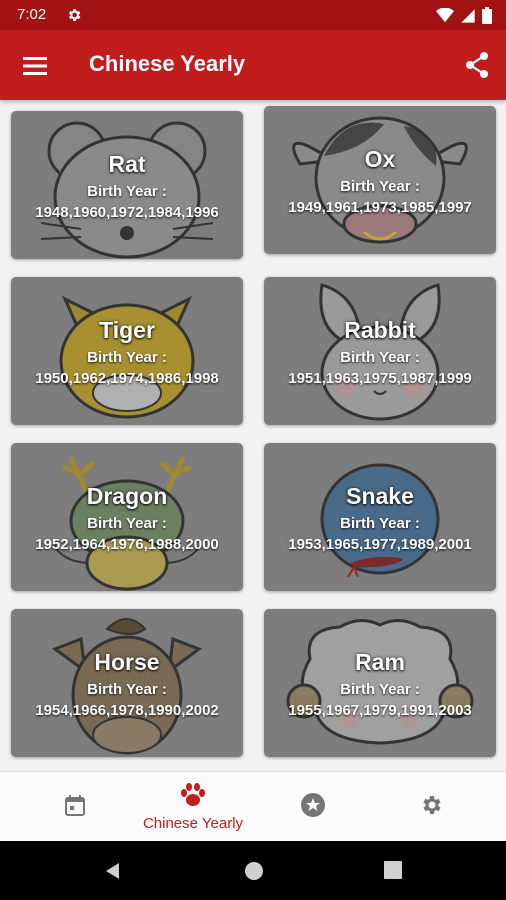 The width and height of the screenshot is (506, 900). Describe the element at coordinates (32, 14) in the screenshot. I see `status-time: 7:02` at that location.